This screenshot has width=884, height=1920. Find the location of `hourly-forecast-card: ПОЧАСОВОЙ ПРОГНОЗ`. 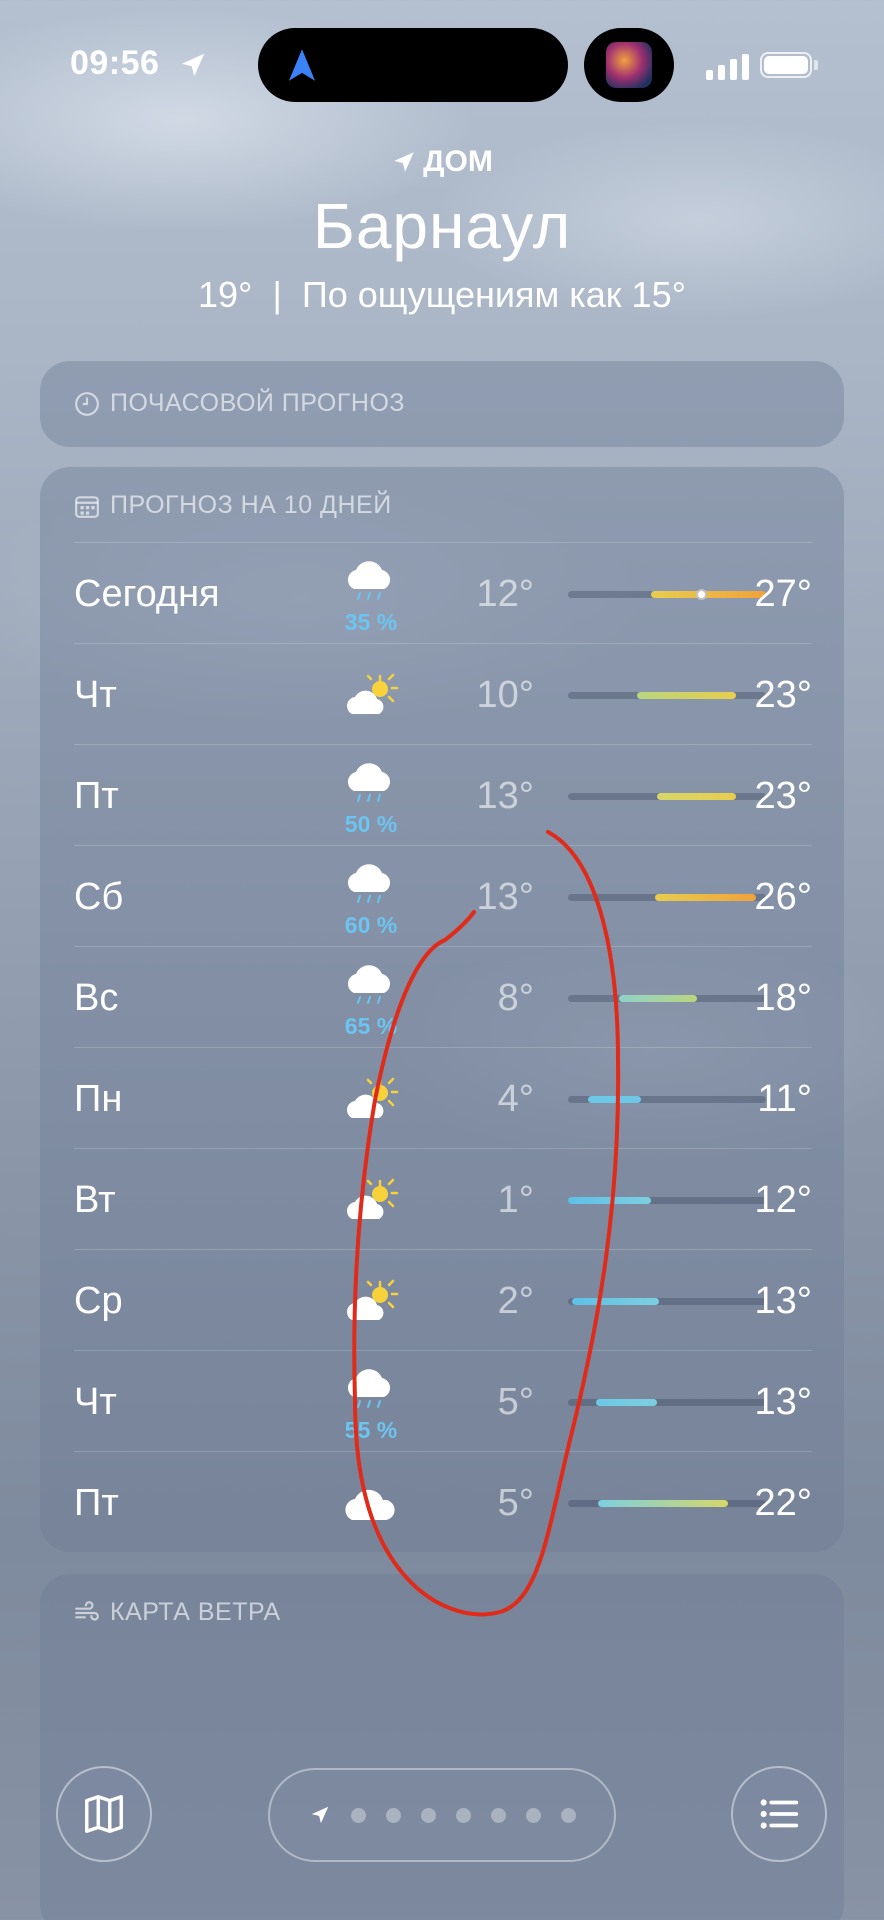

hourly-forecast-card: ПОЧАСОВОЙ ПРОГНОЗ is located at coordinates (442, 404).